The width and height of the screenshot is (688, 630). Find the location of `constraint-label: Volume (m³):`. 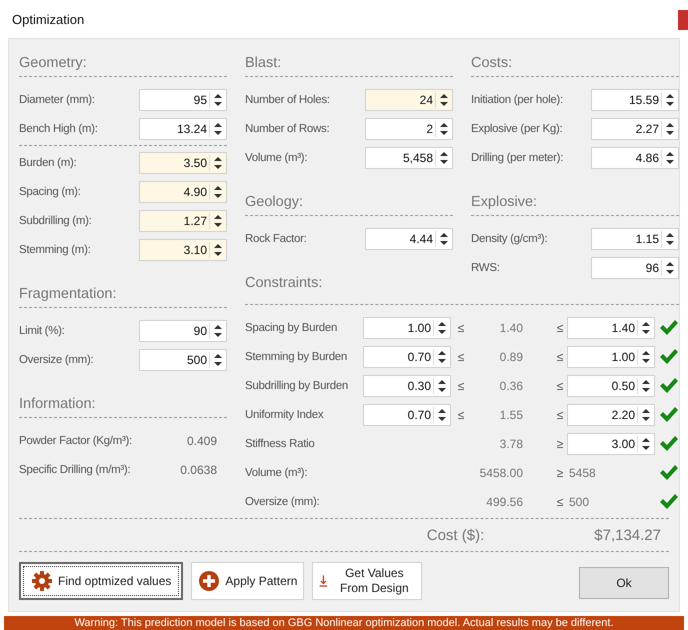

constraint-label: Volume (m³): is located at coordinates (276, 472).